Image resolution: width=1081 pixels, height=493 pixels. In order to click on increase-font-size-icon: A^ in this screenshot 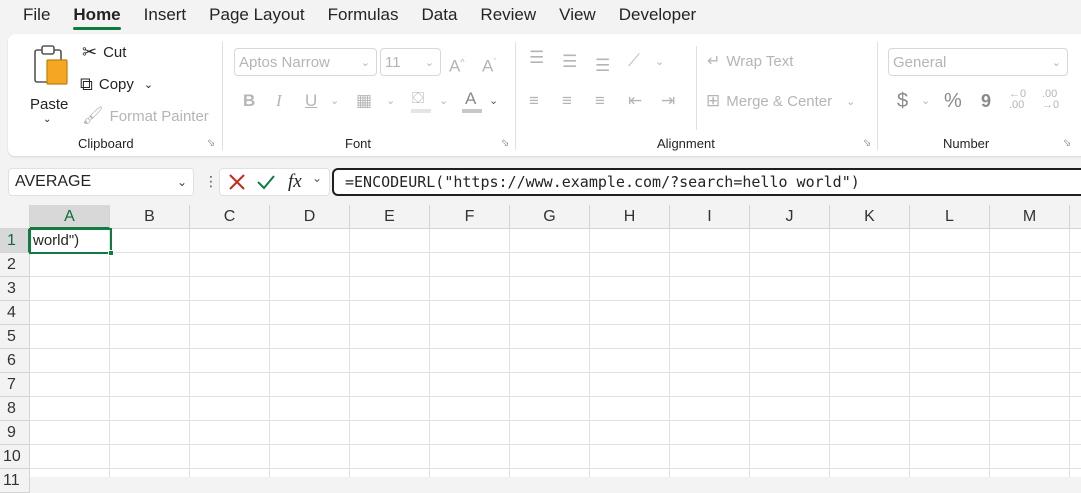, I will do `click(457, 64)`.